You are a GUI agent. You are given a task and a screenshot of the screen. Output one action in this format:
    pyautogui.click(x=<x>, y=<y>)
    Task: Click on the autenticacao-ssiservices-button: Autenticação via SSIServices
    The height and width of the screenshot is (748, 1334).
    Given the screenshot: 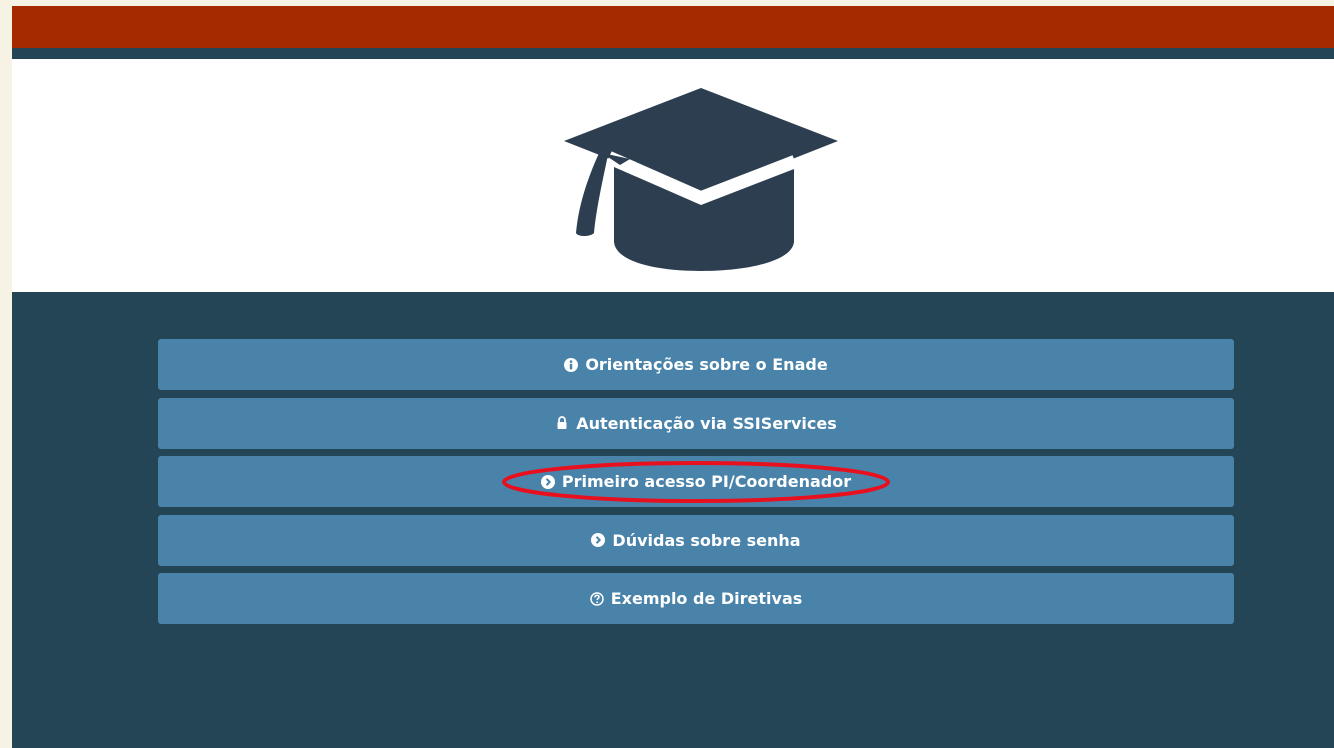 What is the action you would take?
    pyautogui.click(x=696, y=423)
    